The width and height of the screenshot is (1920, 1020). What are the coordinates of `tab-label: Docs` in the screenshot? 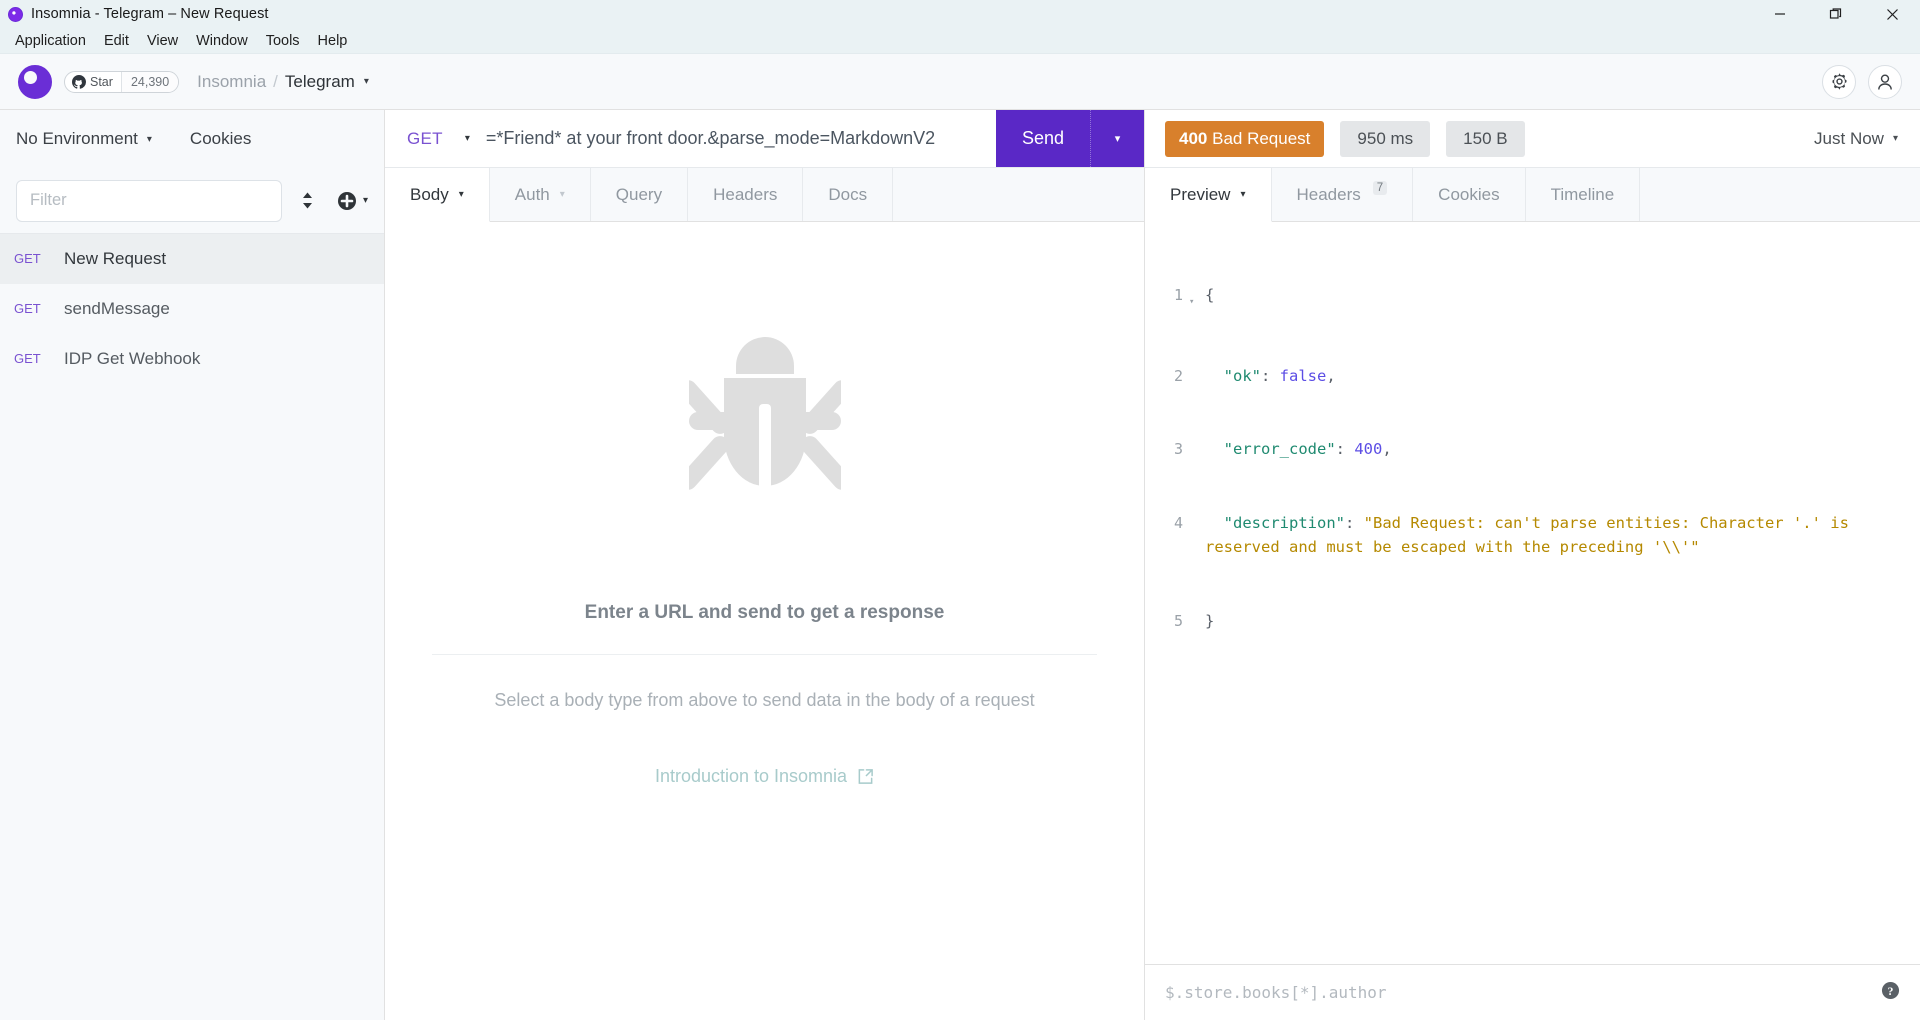 It's located at (848, 194).